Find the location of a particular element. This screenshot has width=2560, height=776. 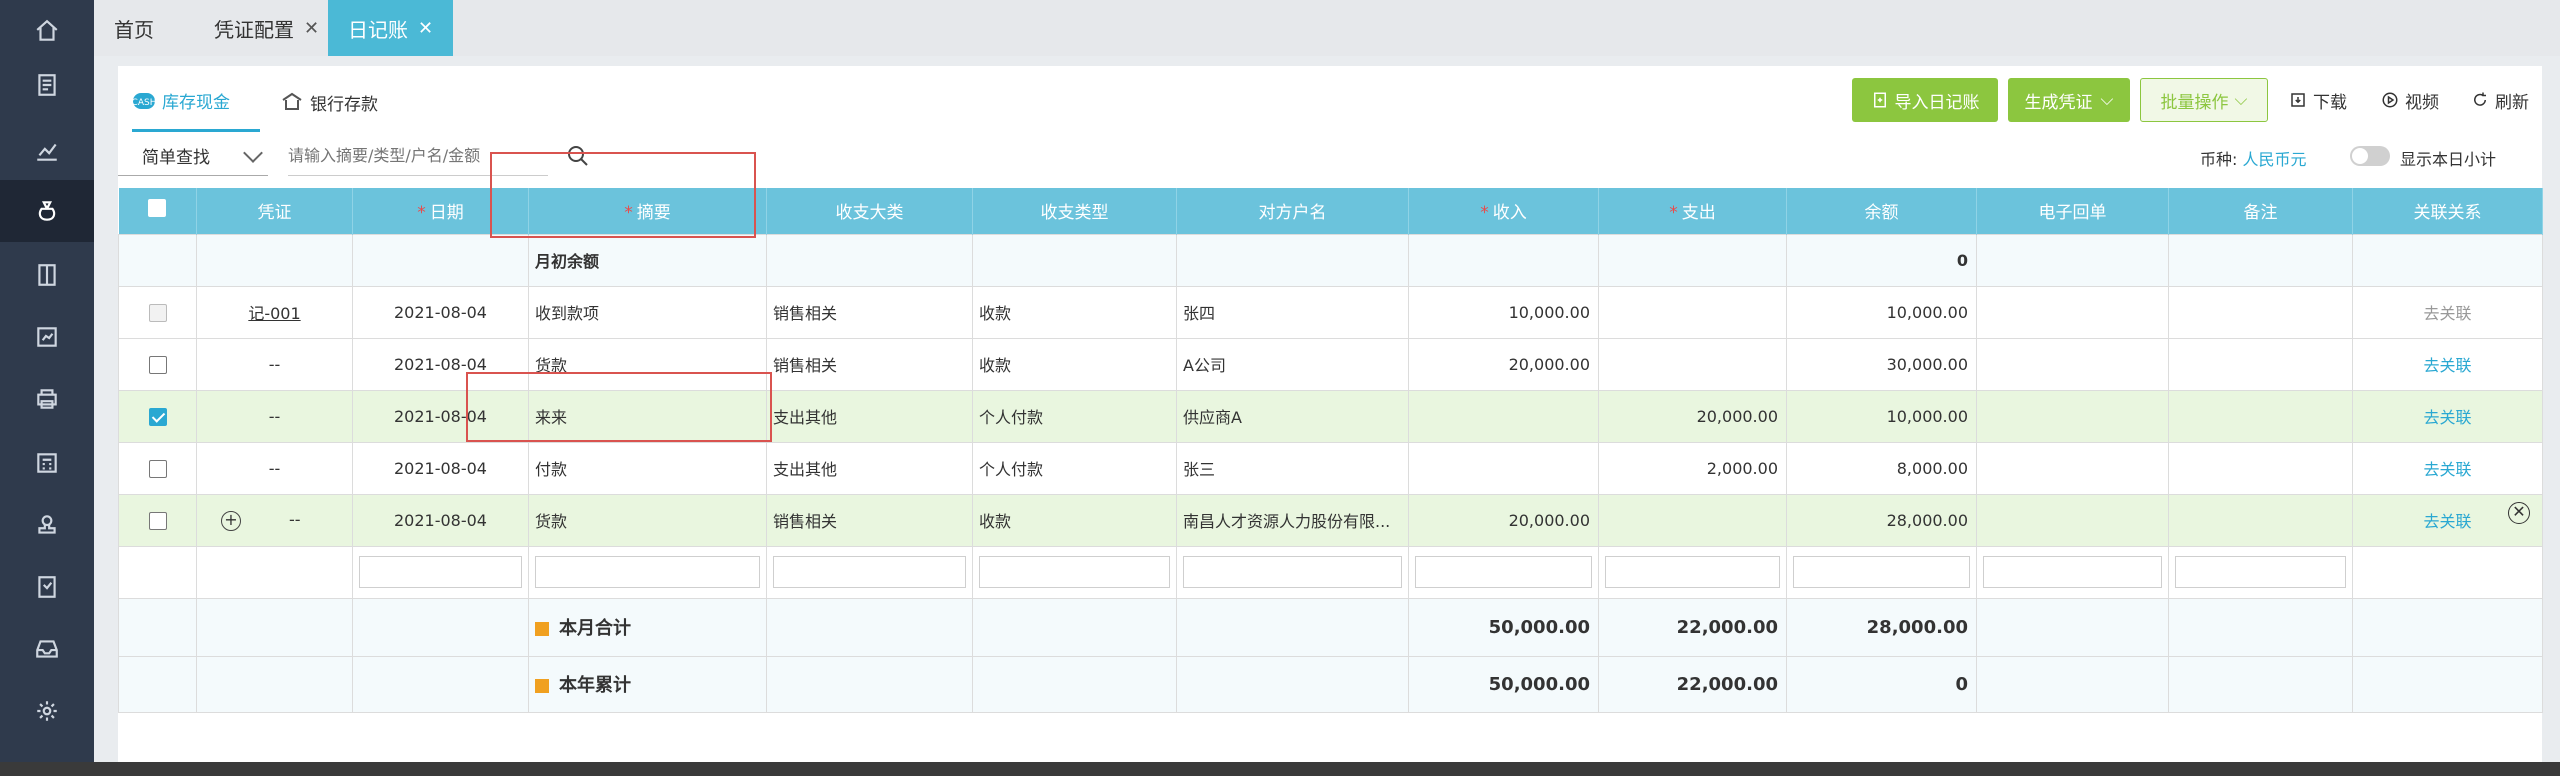

new-income-input is located at coordinates (1503, 572).